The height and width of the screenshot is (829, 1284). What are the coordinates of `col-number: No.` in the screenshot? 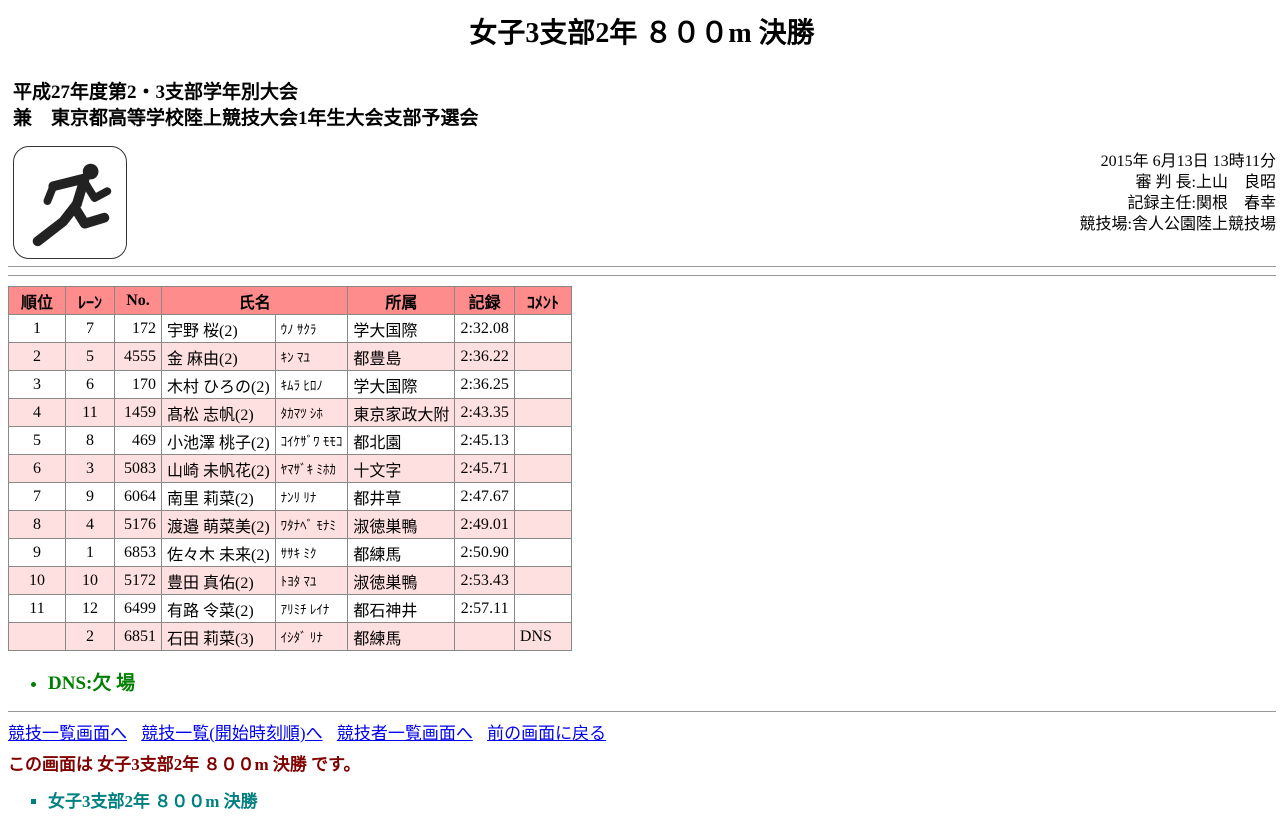 It's located at (138, 300).